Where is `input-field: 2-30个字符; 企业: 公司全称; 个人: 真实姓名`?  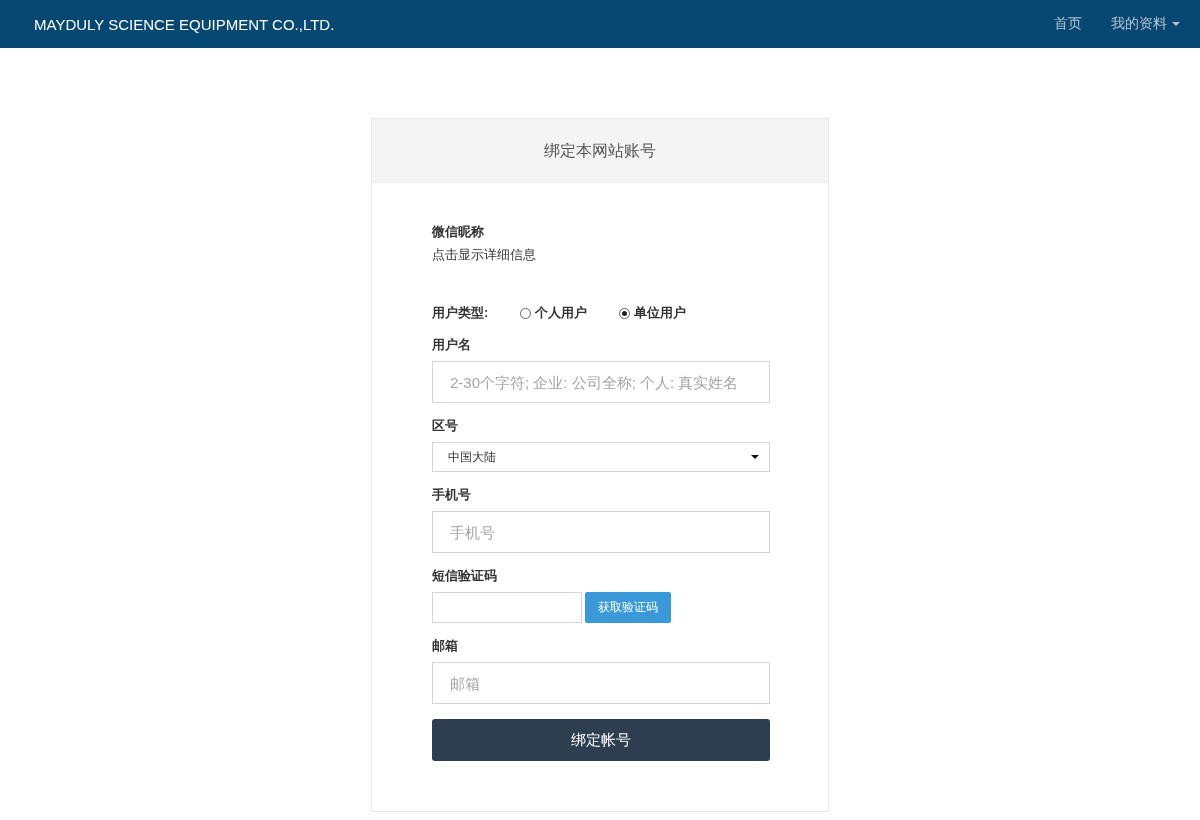 input-field: 2-30个字符; 企业: 公司全称; 个人: 真实姓名 is located at coordinates (601, 382).